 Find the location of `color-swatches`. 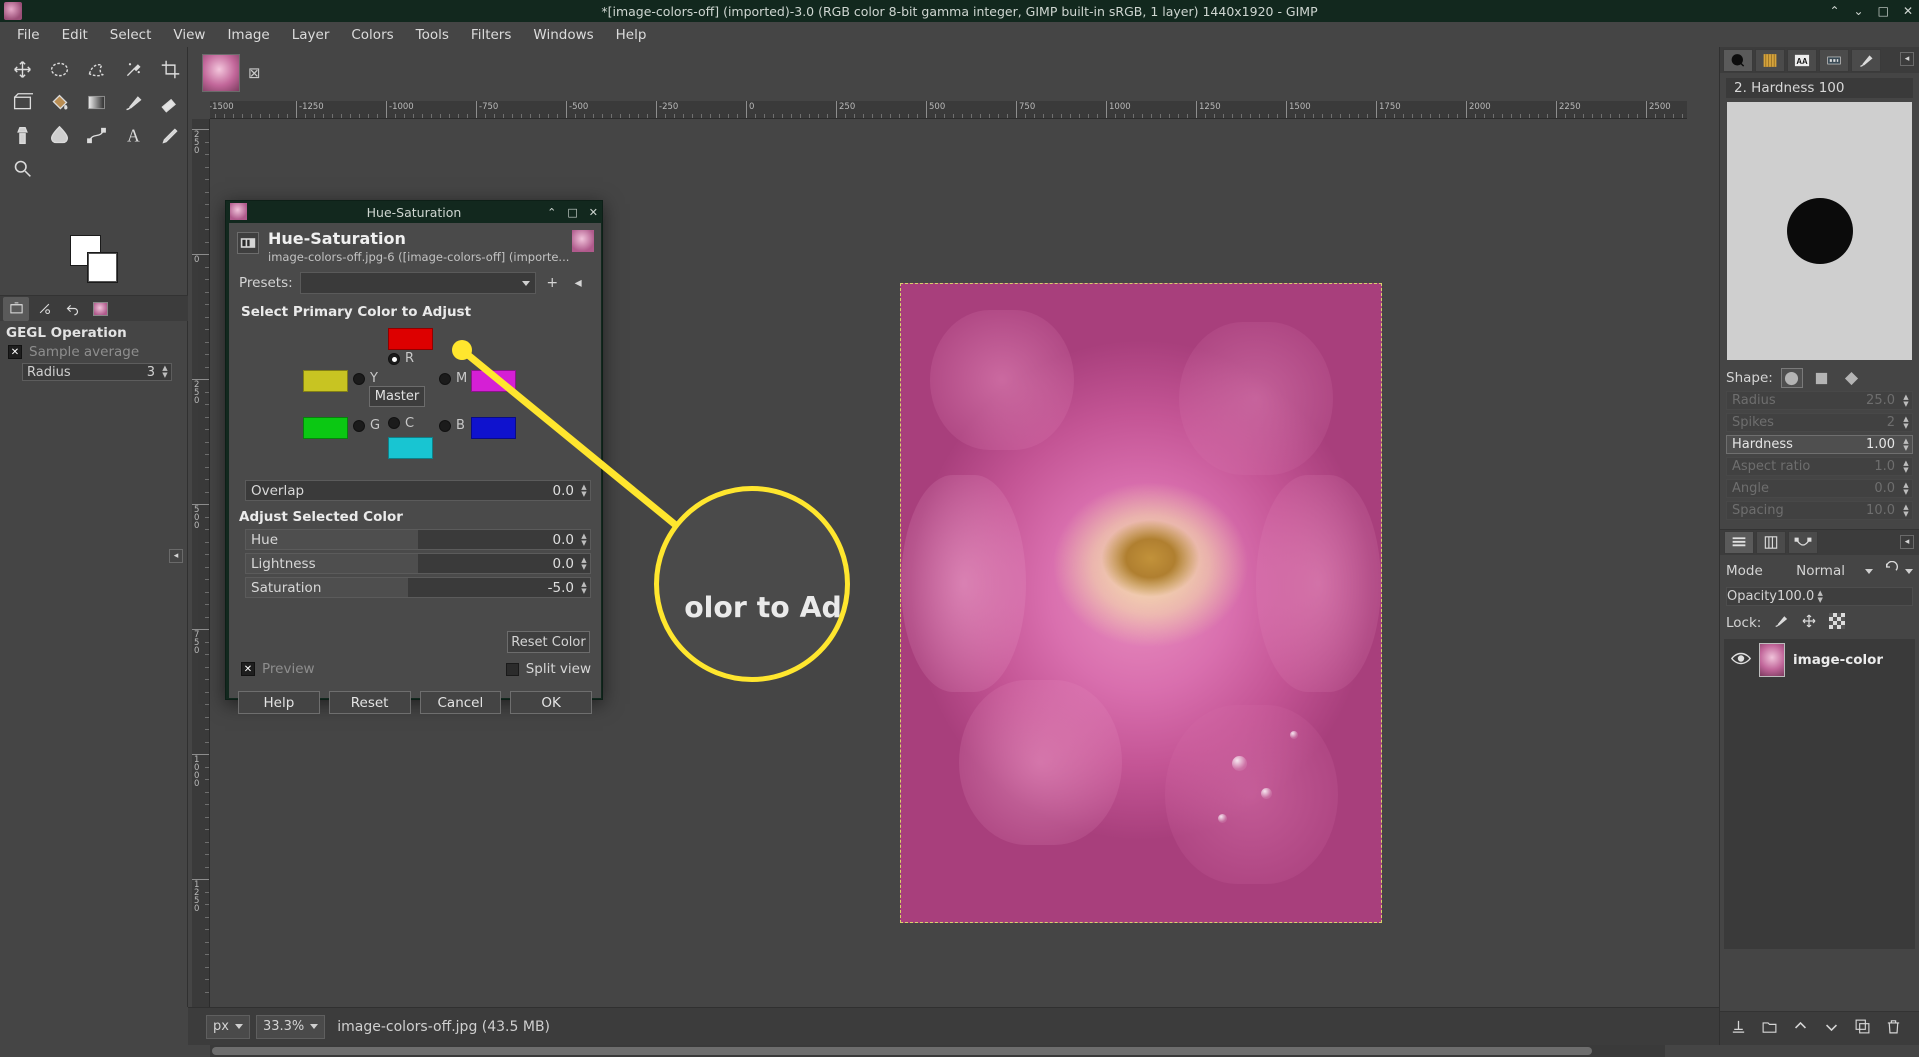

color-swatches is located at coordinates (90, 258).